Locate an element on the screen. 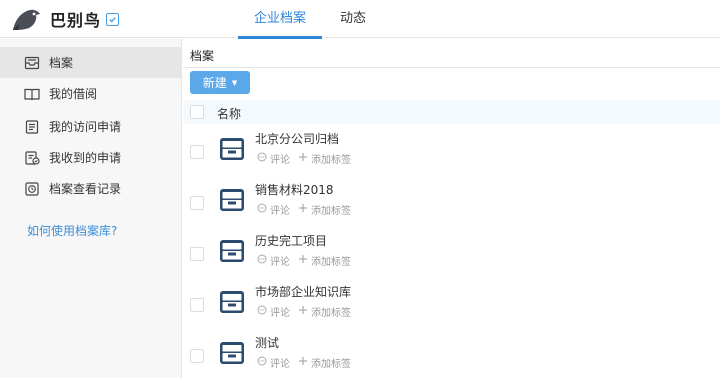  sidebar-item-view-records: 档案查看记录 is located at coordinates (60, 188).